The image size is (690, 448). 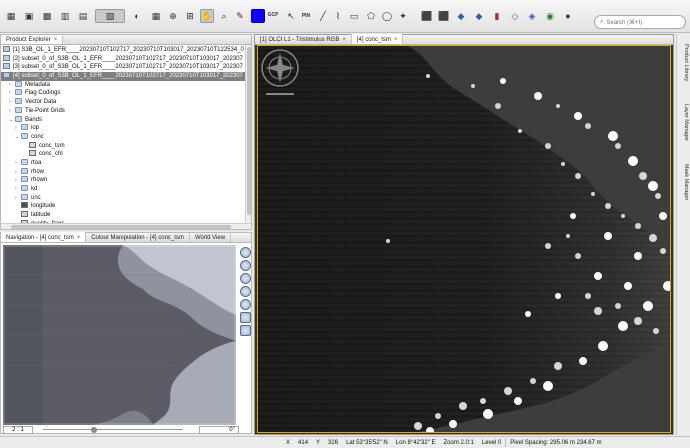 I want to click on tree-node-conc-tsm: conc_tsm, so click(x=126, y=146).